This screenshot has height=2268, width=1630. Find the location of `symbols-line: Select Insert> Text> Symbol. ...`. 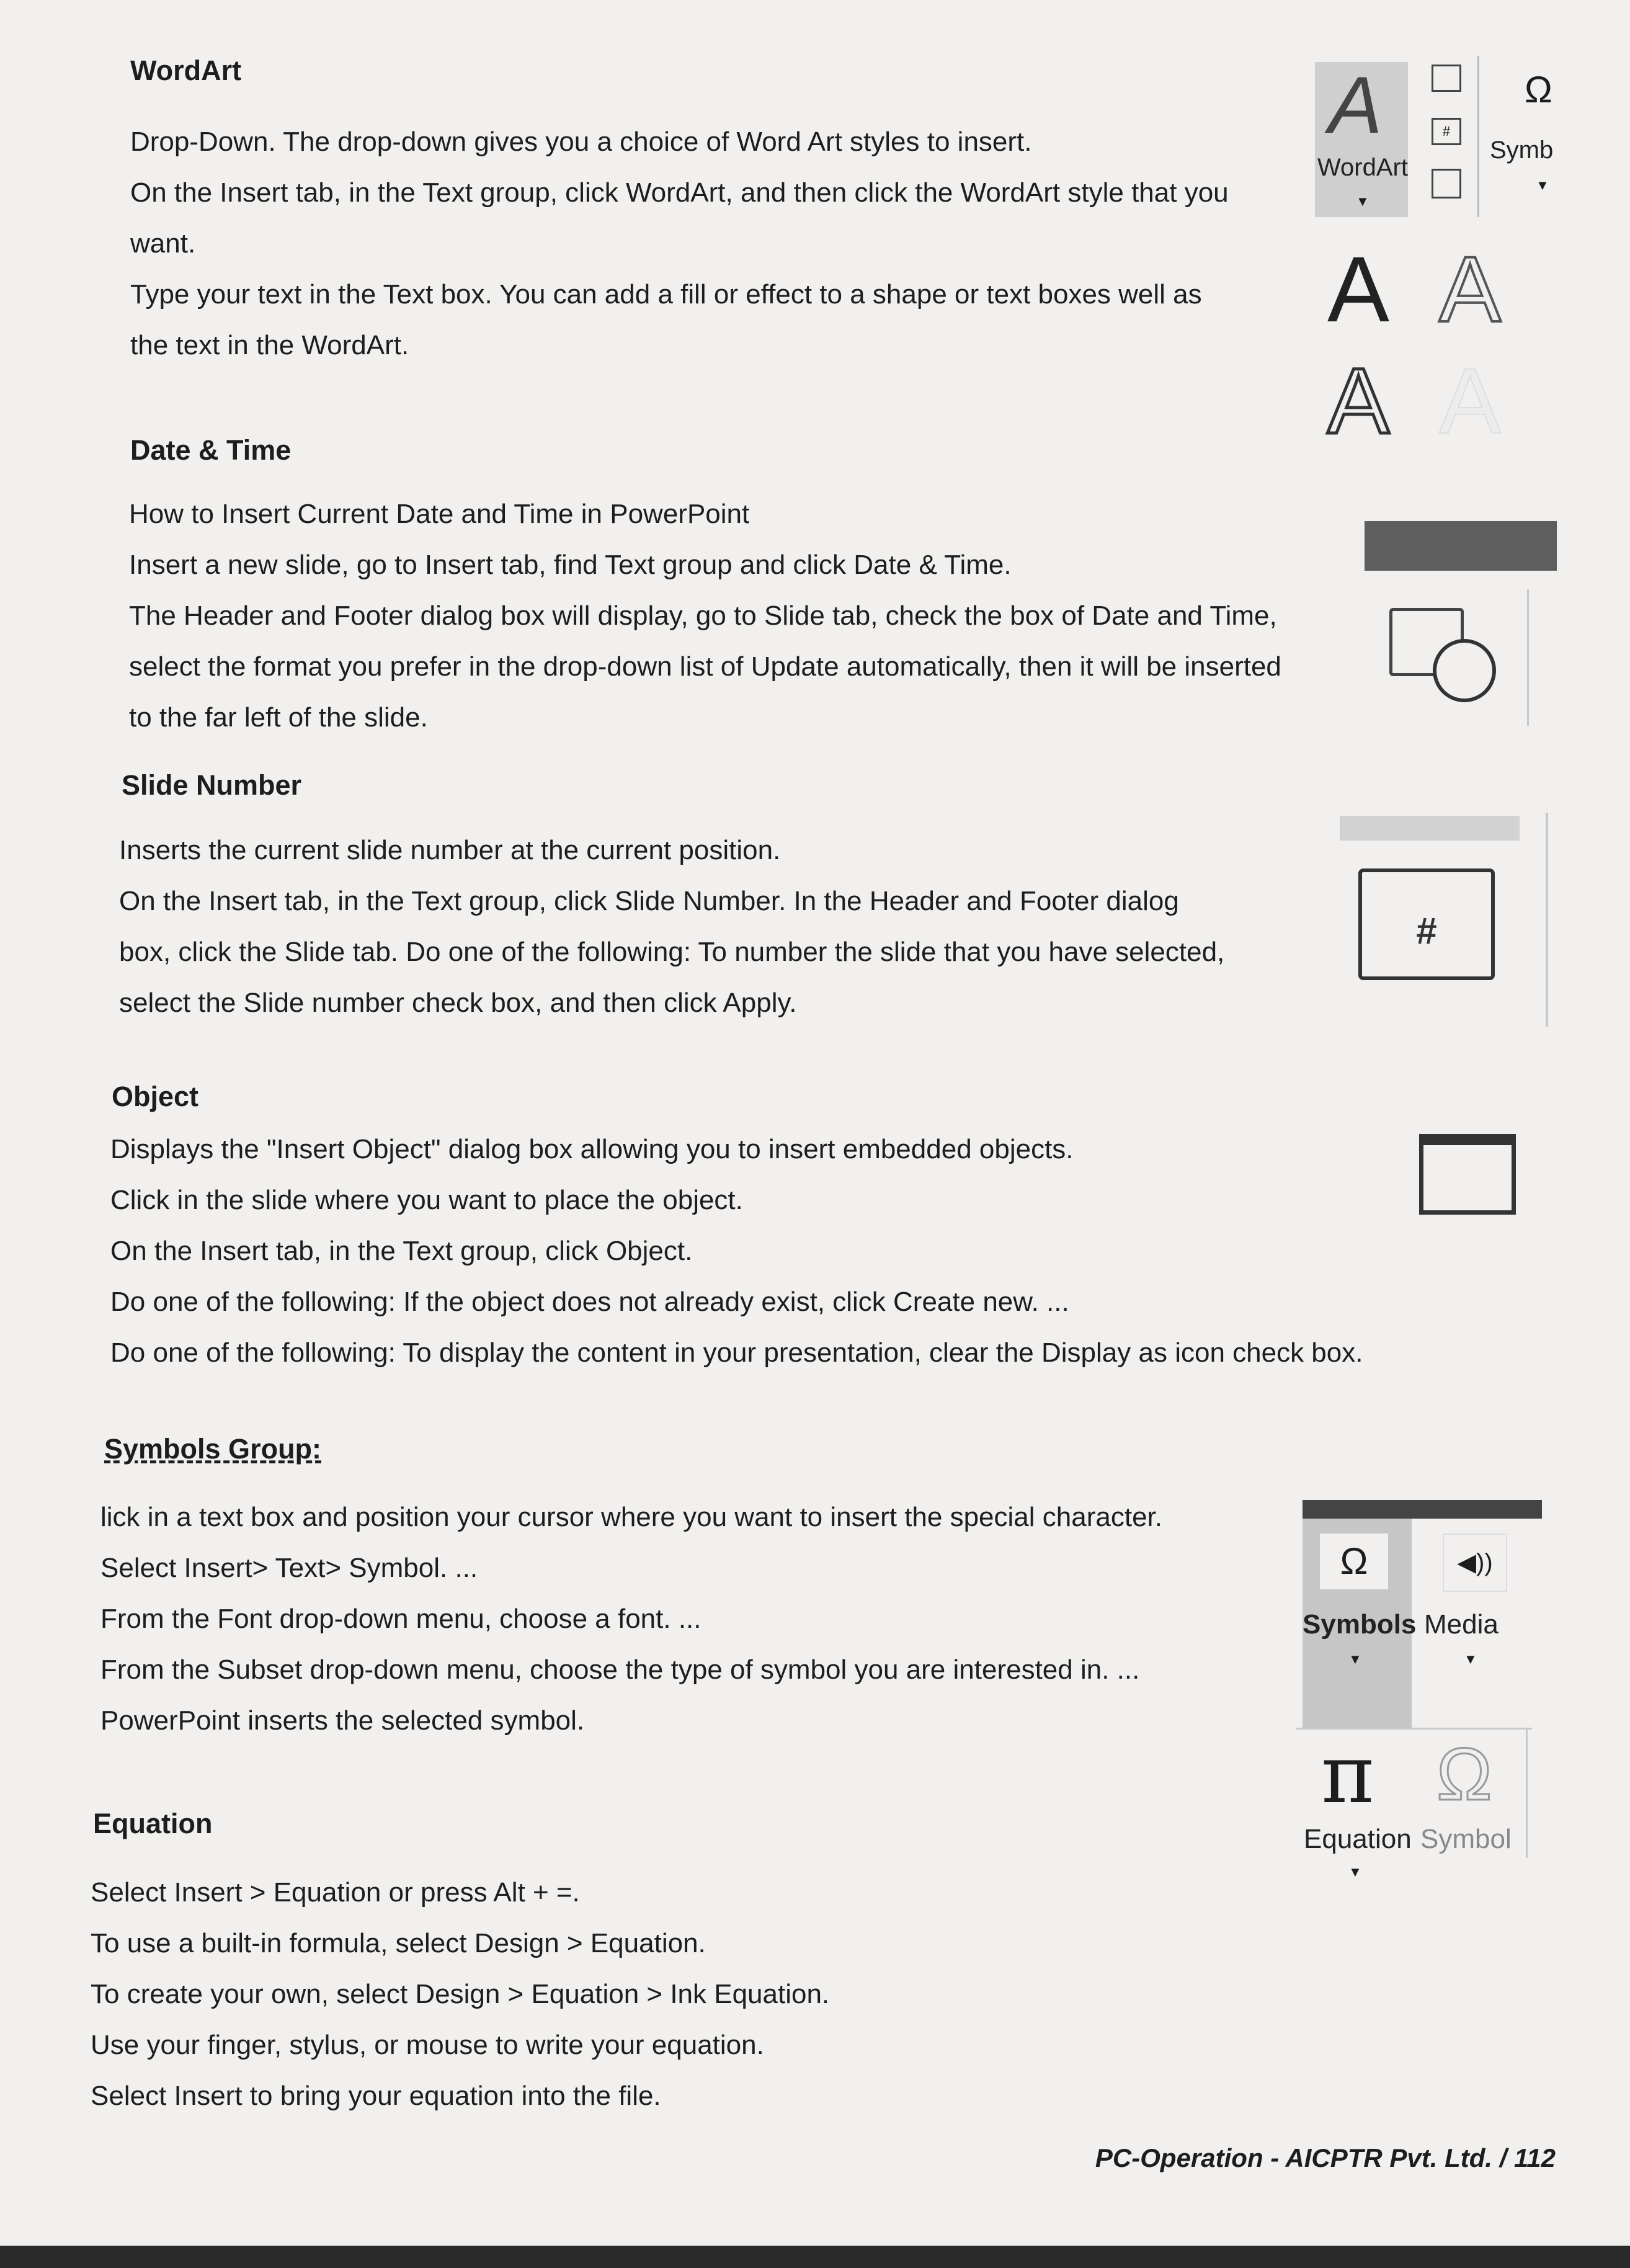

symbols-line: Select Insert> Text> Symbol. ... is located at coordinates (289, 1568).